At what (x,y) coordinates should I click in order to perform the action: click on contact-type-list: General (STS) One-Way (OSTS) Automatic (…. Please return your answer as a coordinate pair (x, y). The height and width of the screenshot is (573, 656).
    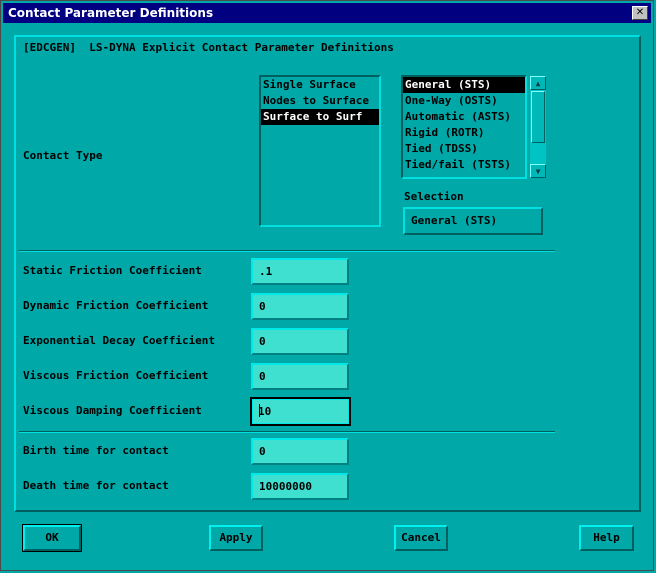
    Looking at the image, I should click on (464, 127).